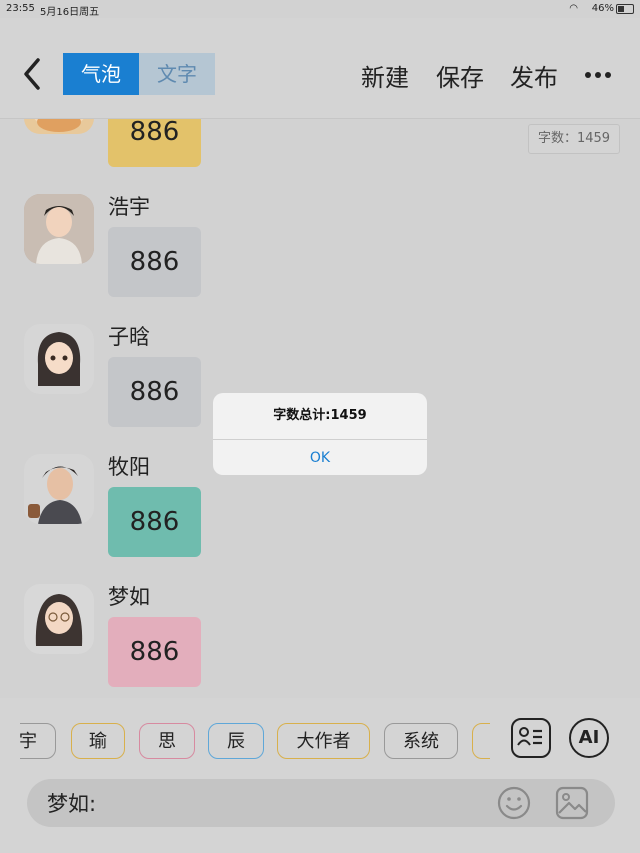 This screenshot has height=853, width=640. What do you see at coordinates (129, 337) in the screenshot?
I see `sender-name: 子晗` at bounding box center [129, 337].